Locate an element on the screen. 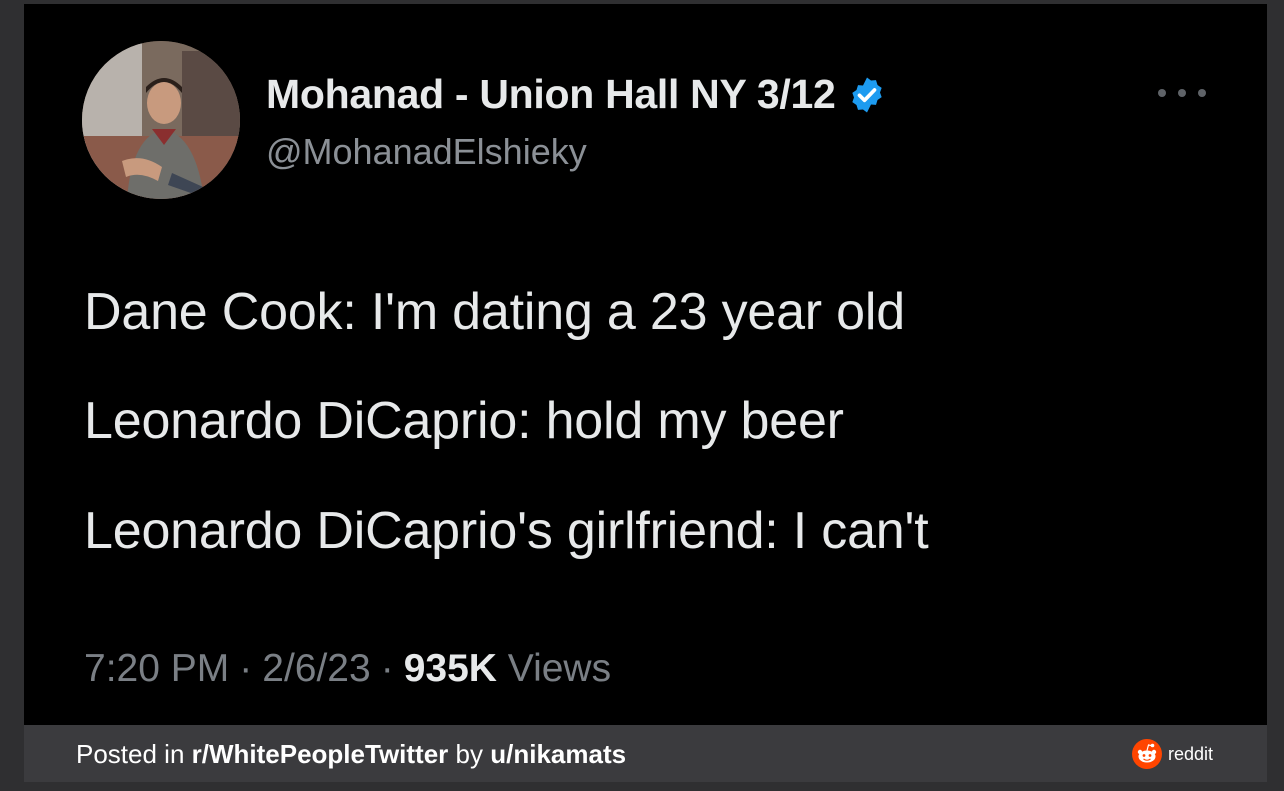 The height and width of the screenshot is (791, 1284). reddit-alien-icon is located at coordinates (1146, 754).